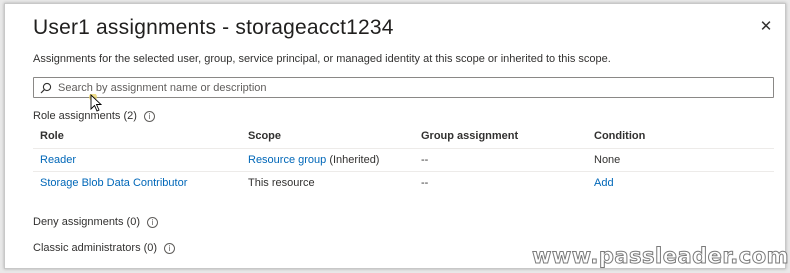 Image resolution: width=790 pixels, height=273 pixels. I want to click on search-input, so click(408, 87).